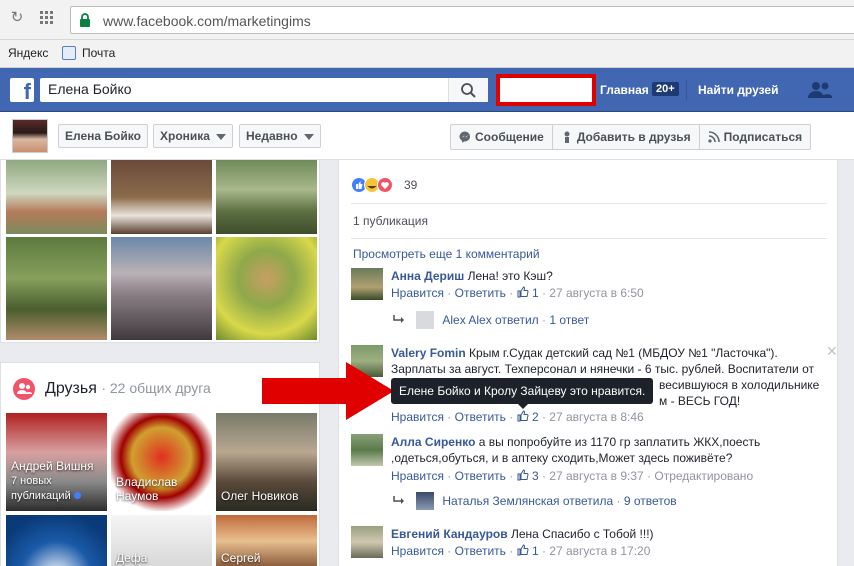 The image size is (854, 566). What do you see at coordinates (596, 293) in the screenshot?
I see `comment-timestamp: 27 августа в 6:50` at bounding box center [596, 293].